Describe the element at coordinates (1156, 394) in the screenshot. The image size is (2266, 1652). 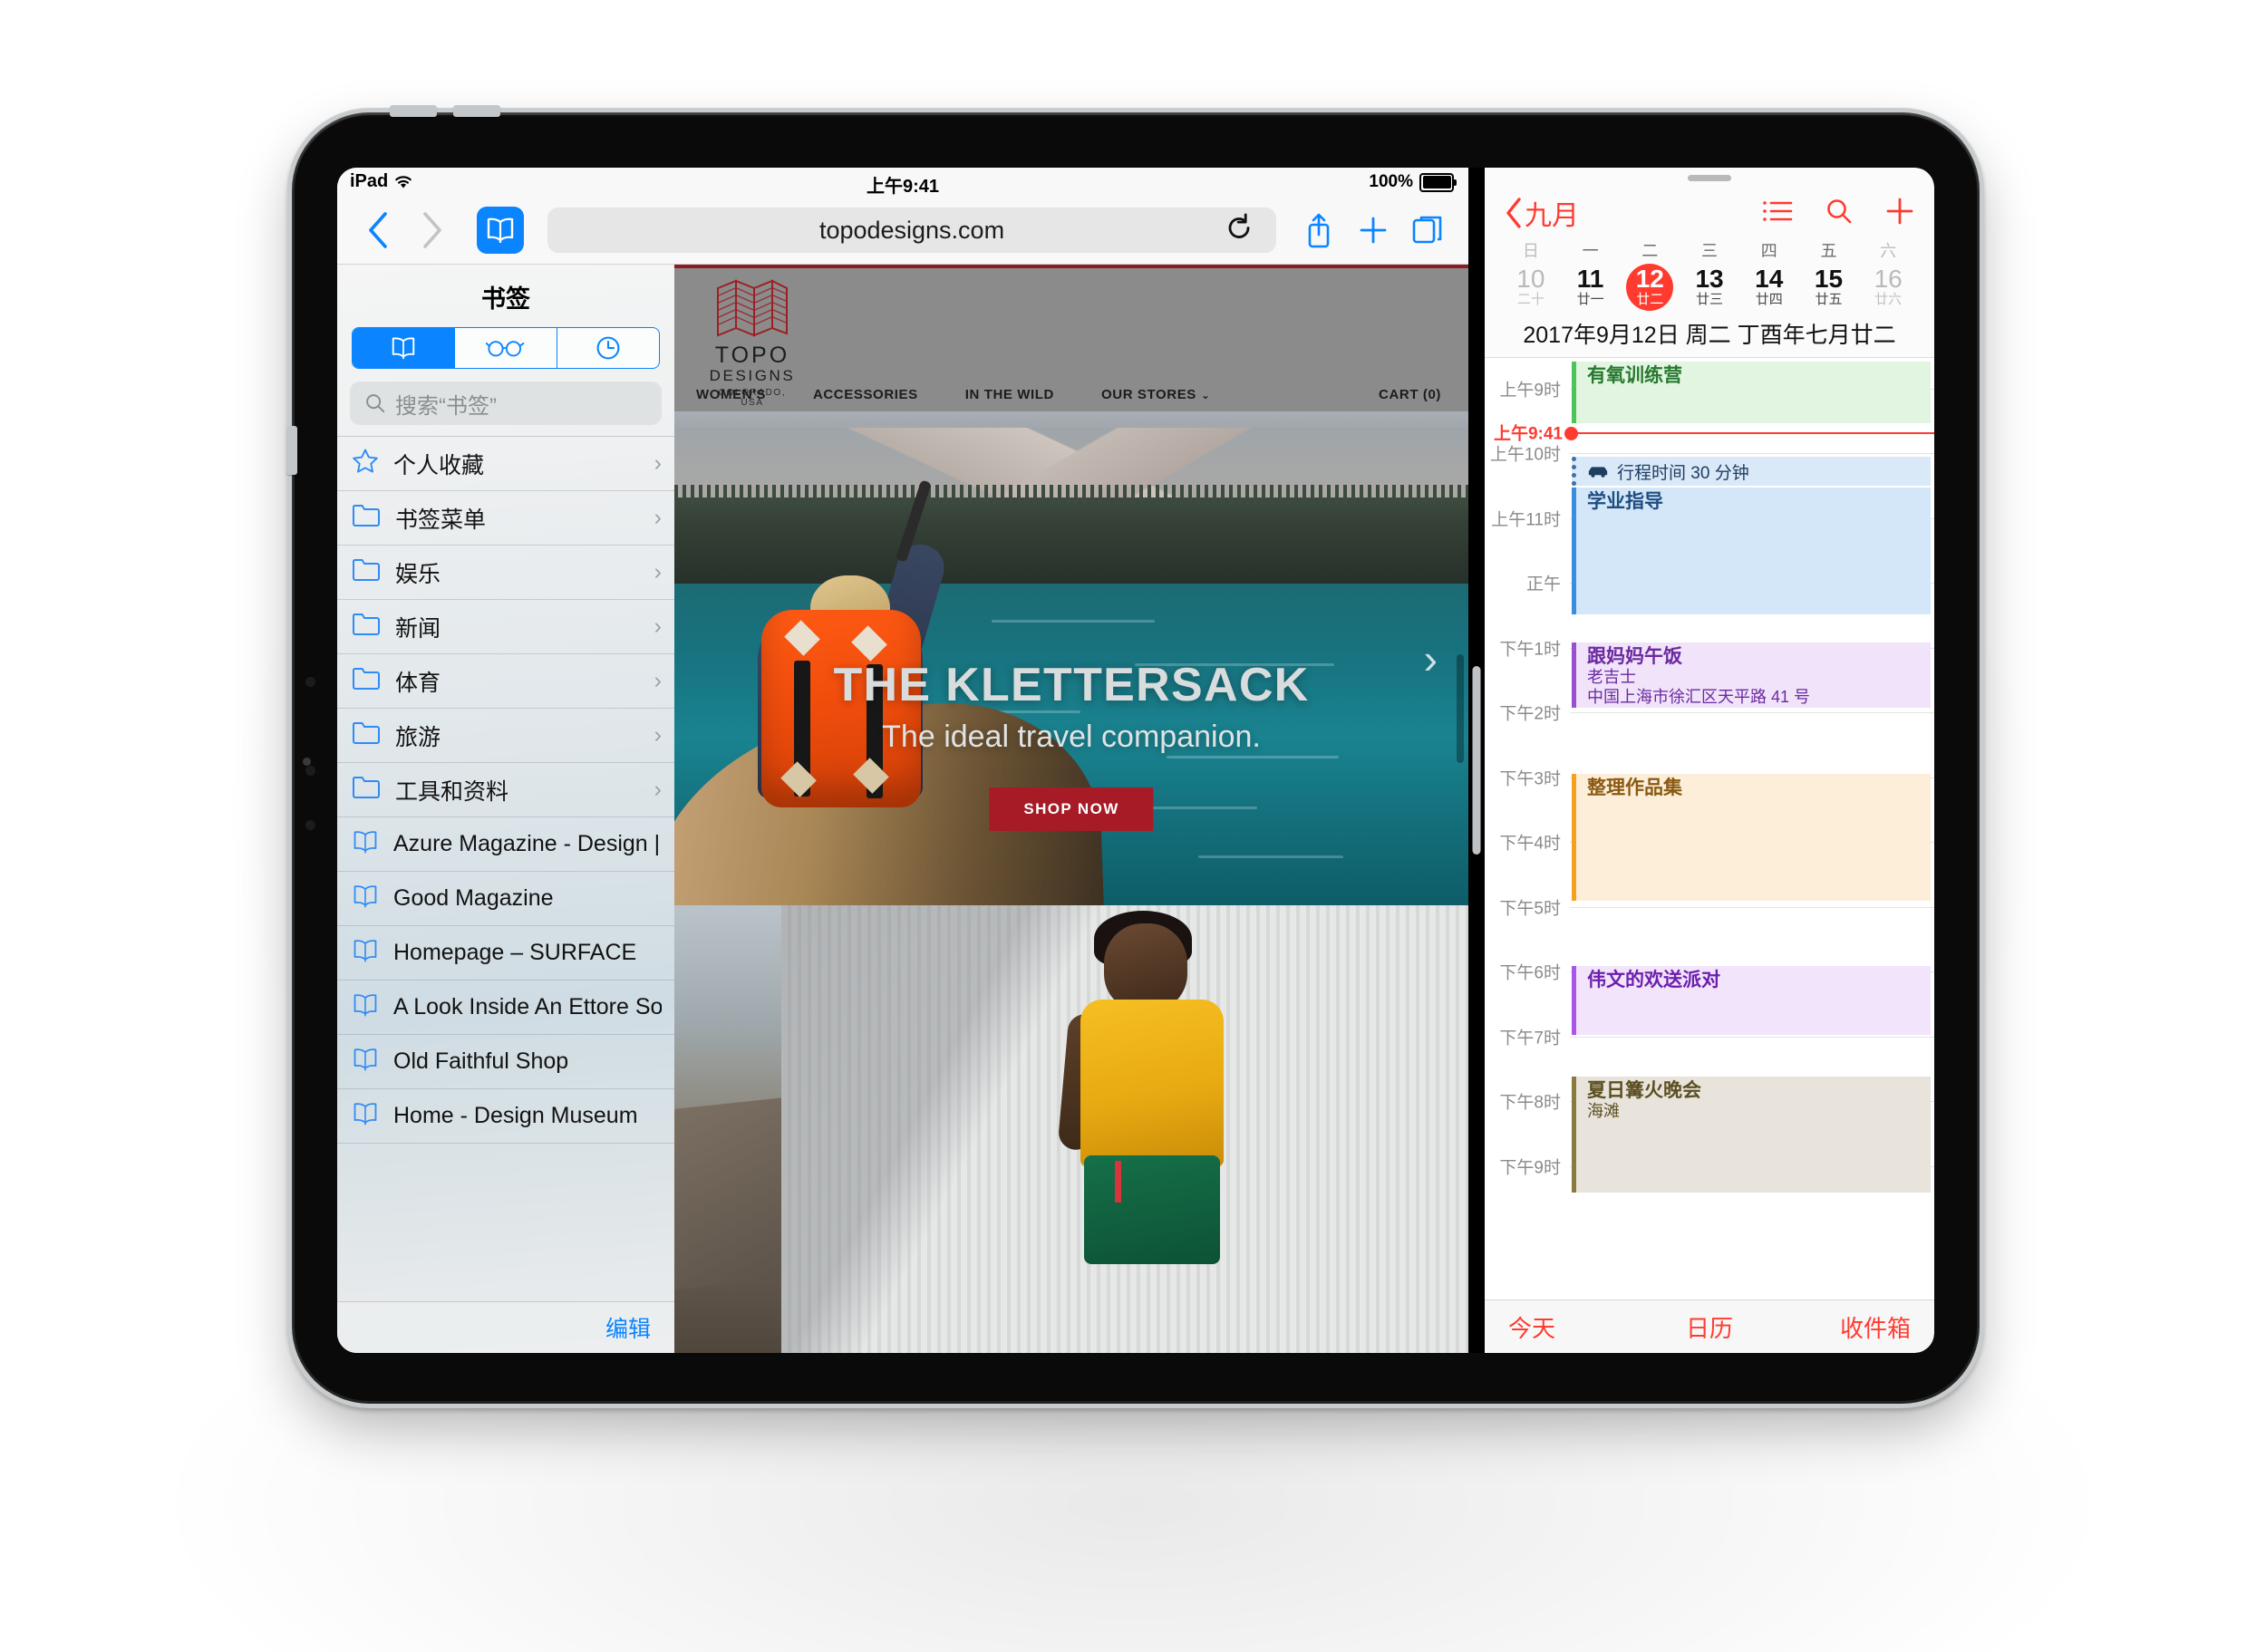
I see `nav-item-our-stores: OUR STORES ⌄` at that location.